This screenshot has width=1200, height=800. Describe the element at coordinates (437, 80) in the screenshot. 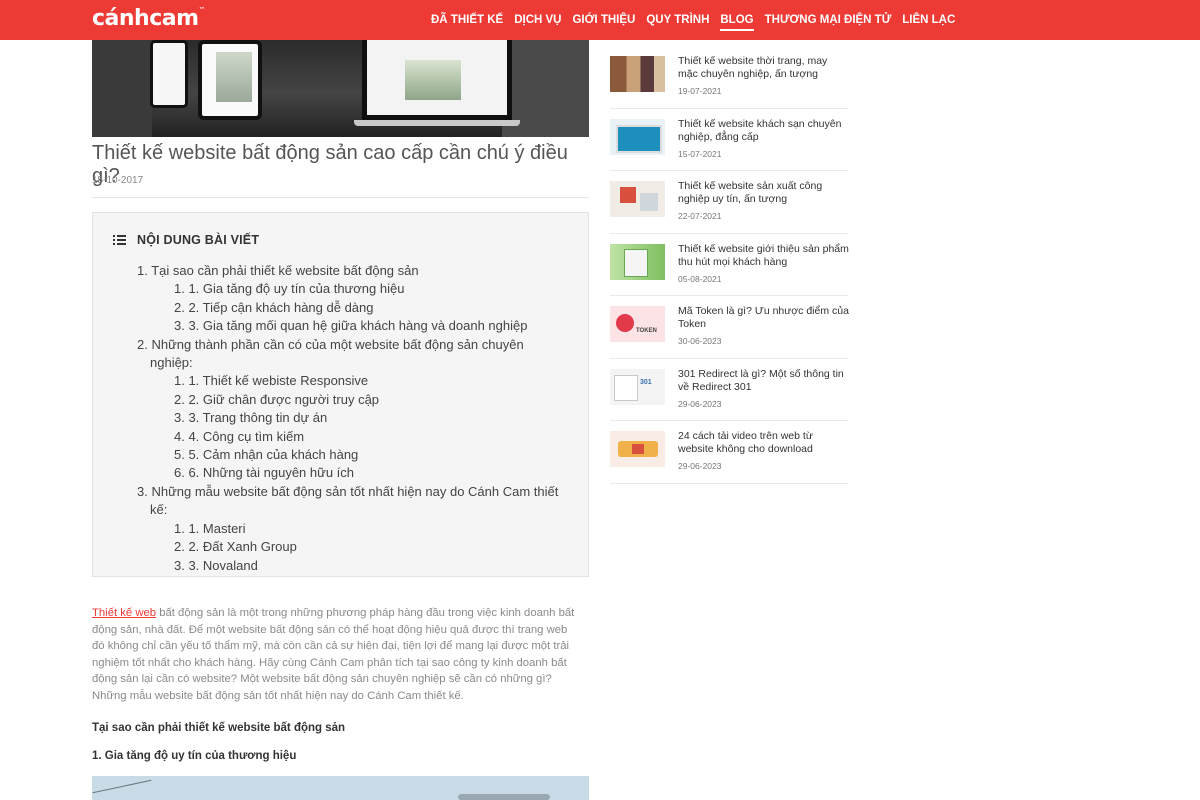

I see `hero-laptop-mockup` at that location.